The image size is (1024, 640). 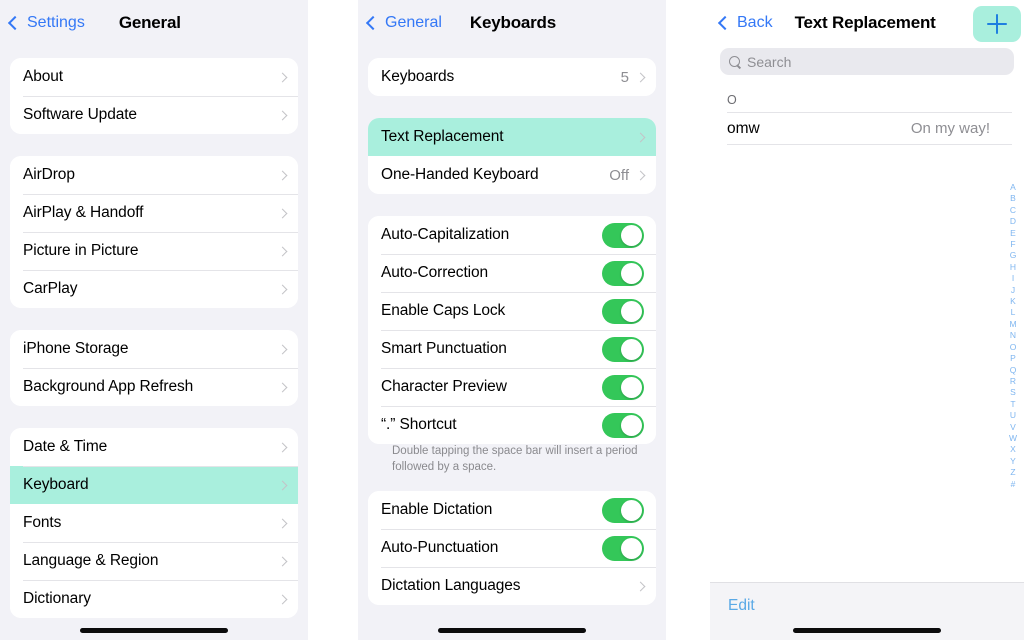 I want to click on row-keyboards: Keyboards 5, so click(x=512, y=77).